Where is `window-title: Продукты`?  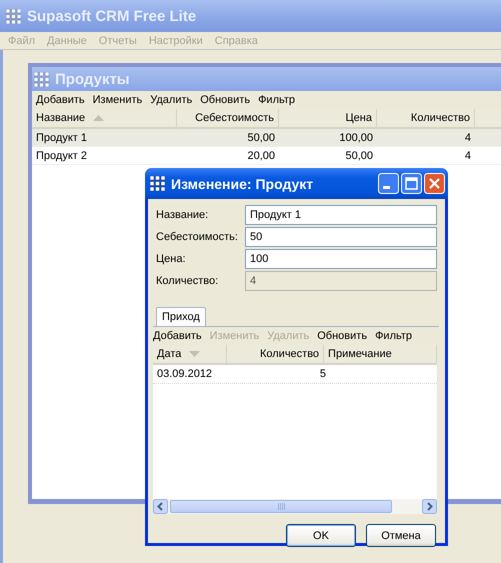 window-title: Продукты is located at coordinates (92, 79).